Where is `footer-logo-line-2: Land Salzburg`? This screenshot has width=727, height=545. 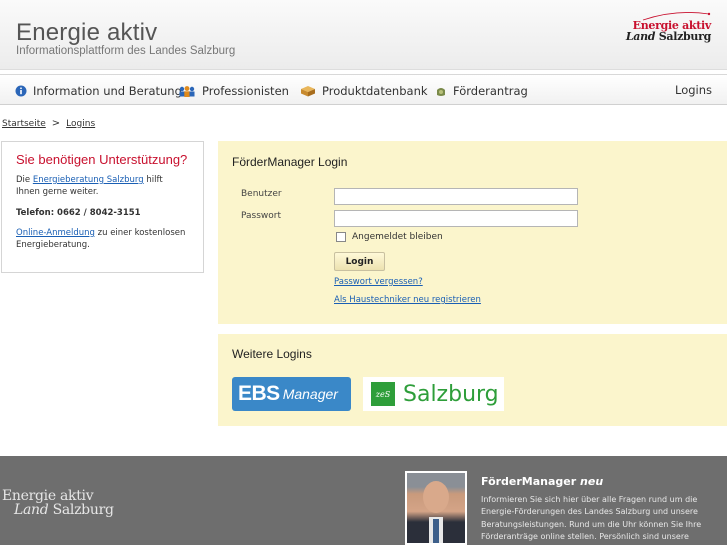 footer-logo-line-2: Land Salzburg is located at coordinates (58, 510).